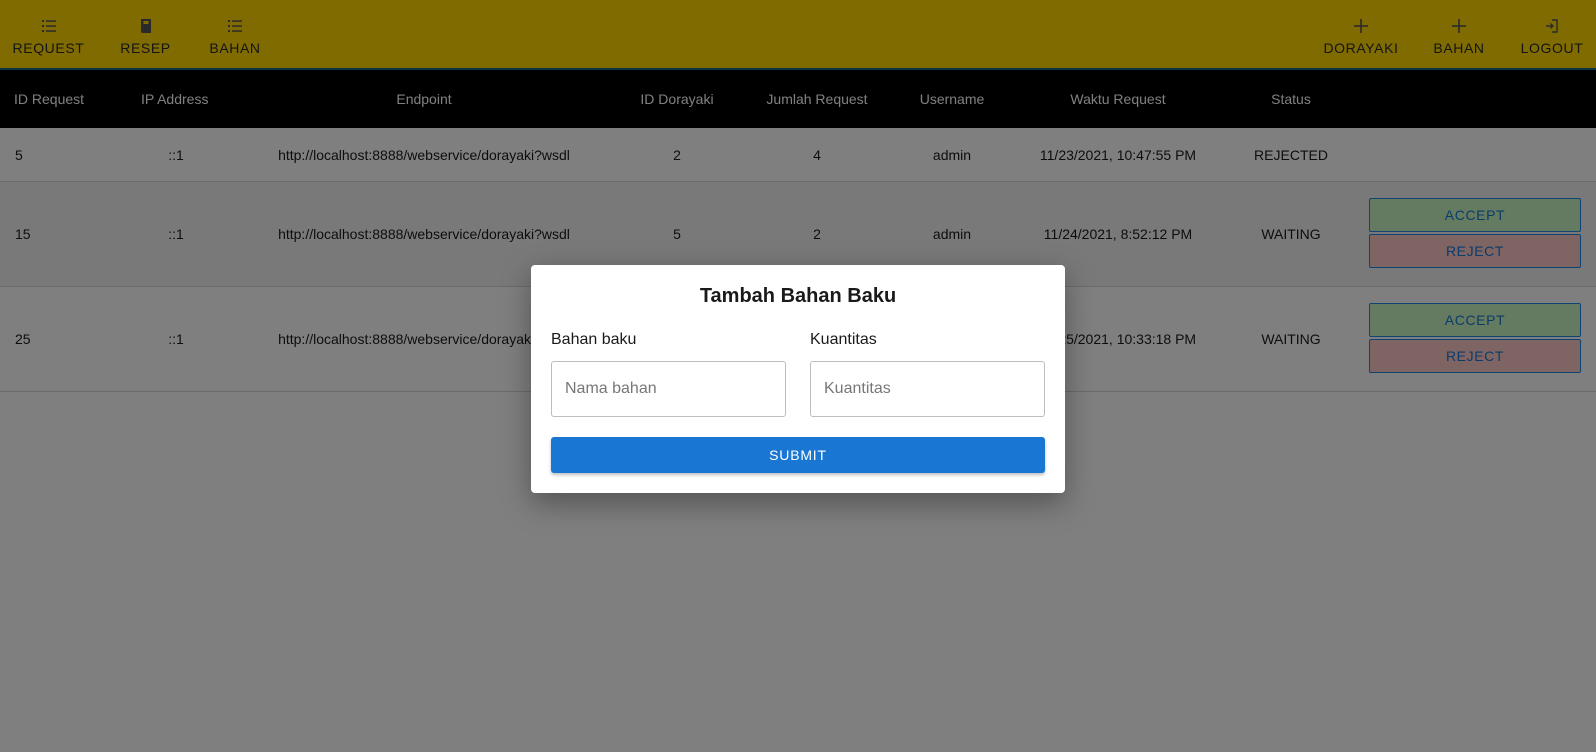  Describe the element at coordinates (798, 296) in the screenshot. I see `modal-title: Tambah Bahan Baku` at that location.